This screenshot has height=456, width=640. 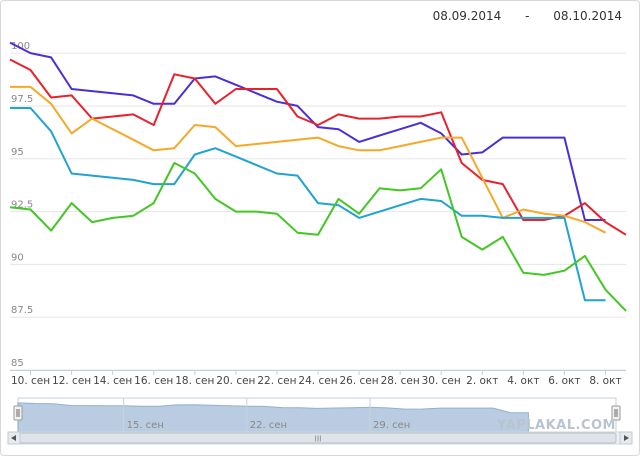 I want to click on x-tick-label: 4. окт, so click(x=523, y=381).